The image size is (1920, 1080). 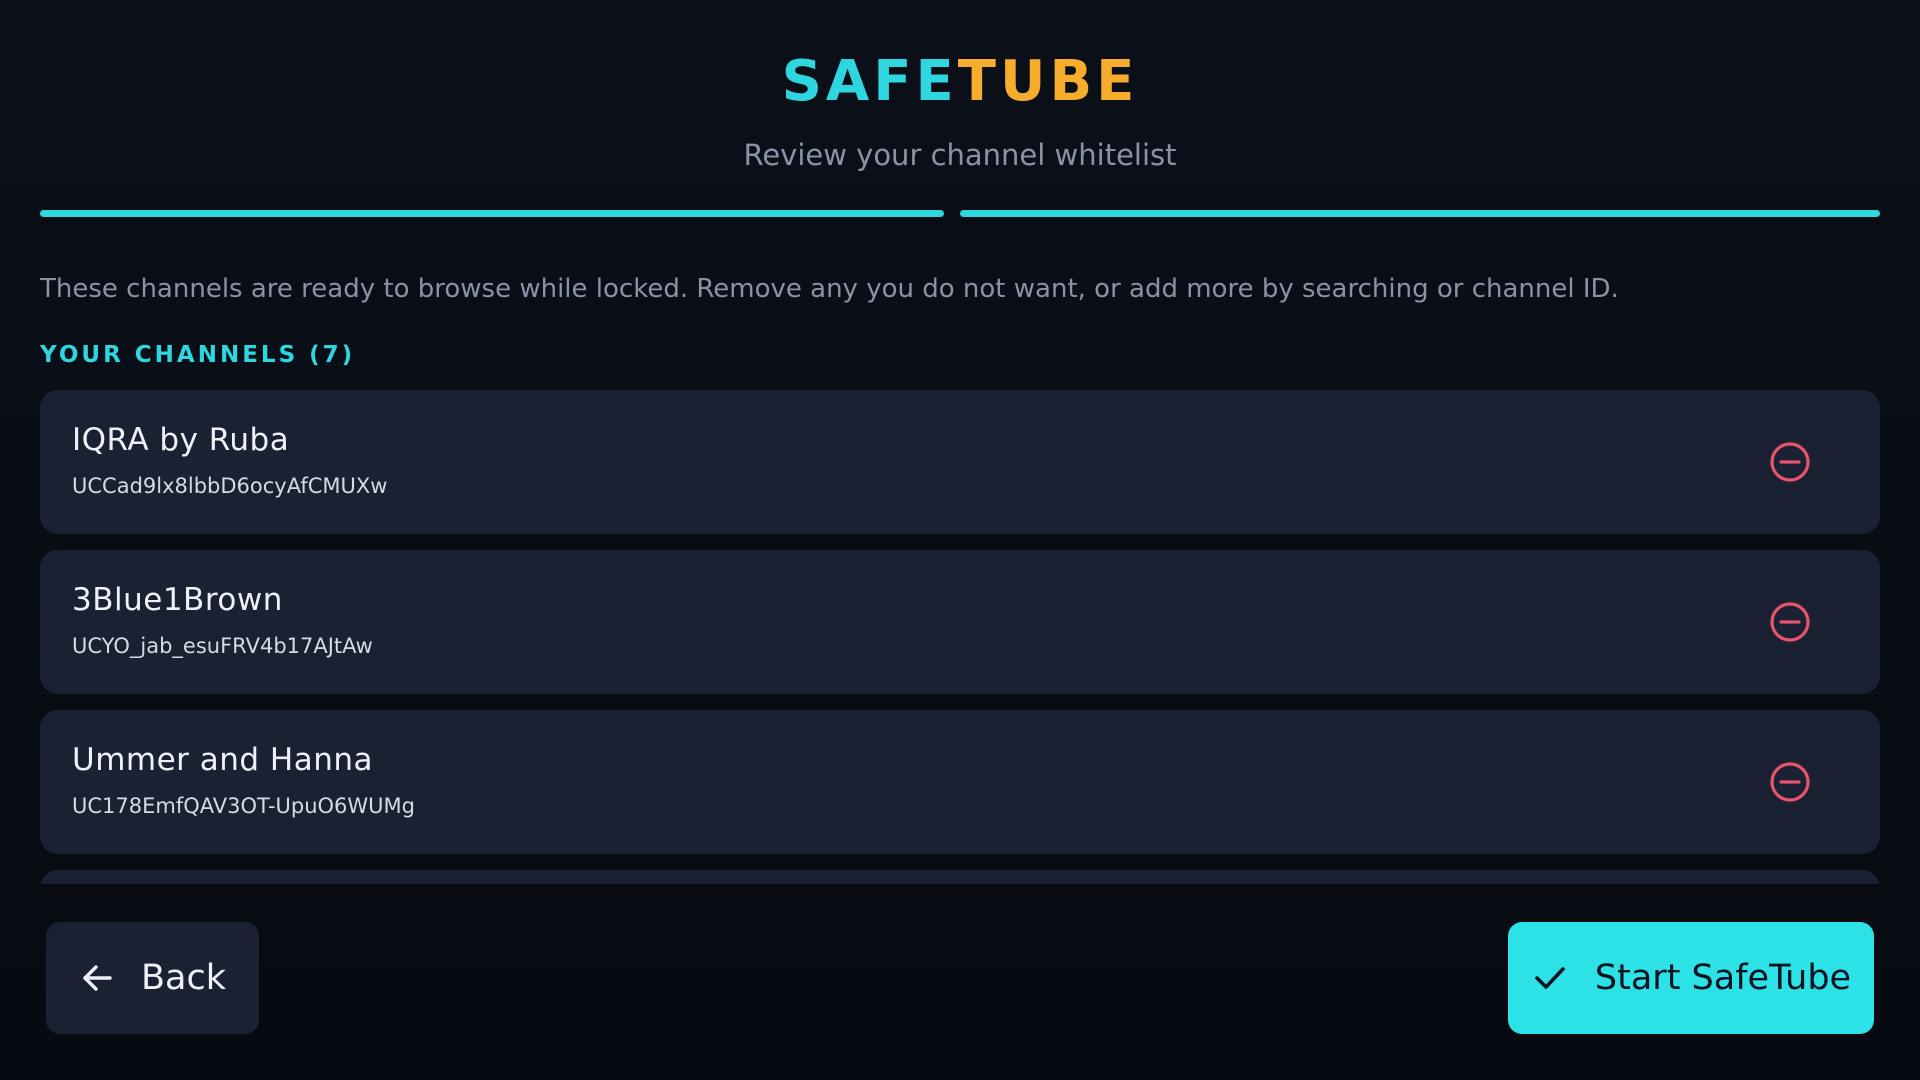 I want to click on back-button: Back, so click(x=152, y=978).